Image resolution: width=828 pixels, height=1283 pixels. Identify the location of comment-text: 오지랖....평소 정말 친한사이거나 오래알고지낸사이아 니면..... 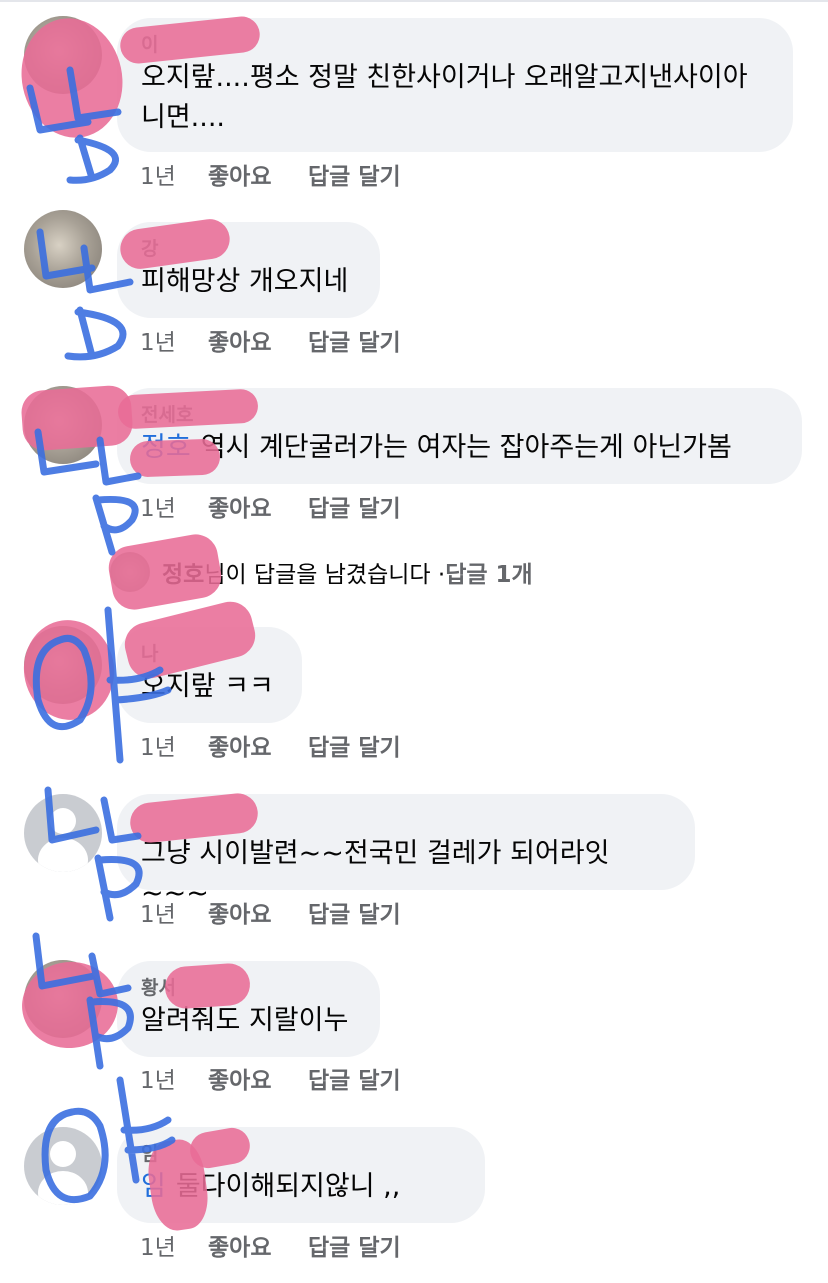
(444, 97).